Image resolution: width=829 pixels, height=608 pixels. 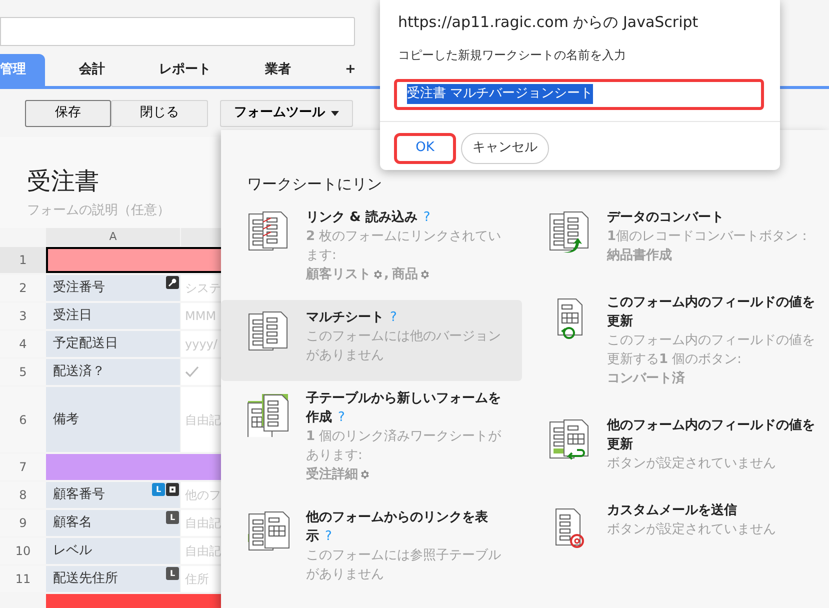 I want to click on menu-item: マルチシート ? このフォームには他のバージョンがありません, so click(x=371, y=340).